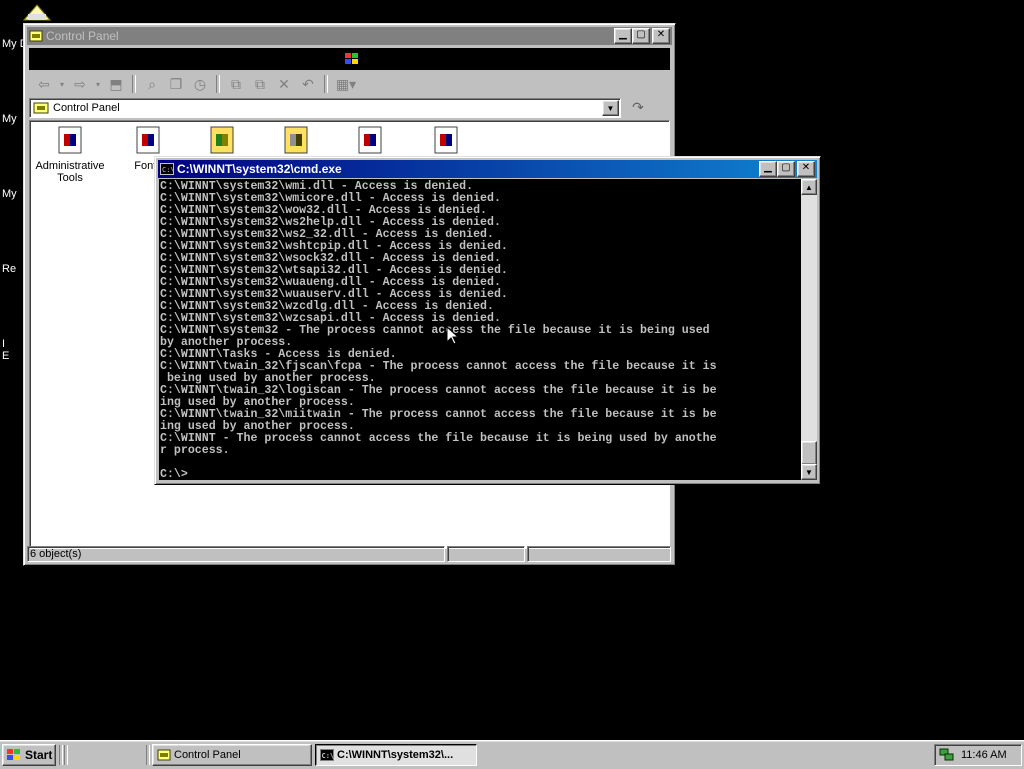  Describe the element at coordinates (116, 84) in the screenshot. I see `up-folder-icon: ⬒` at that location.